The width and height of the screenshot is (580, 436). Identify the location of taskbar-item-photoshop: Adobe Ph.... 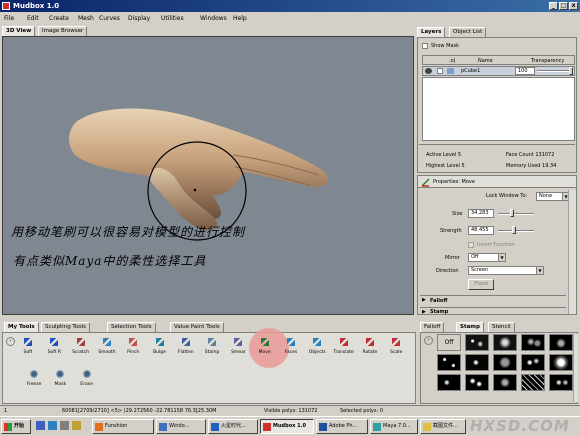
(342, 426).